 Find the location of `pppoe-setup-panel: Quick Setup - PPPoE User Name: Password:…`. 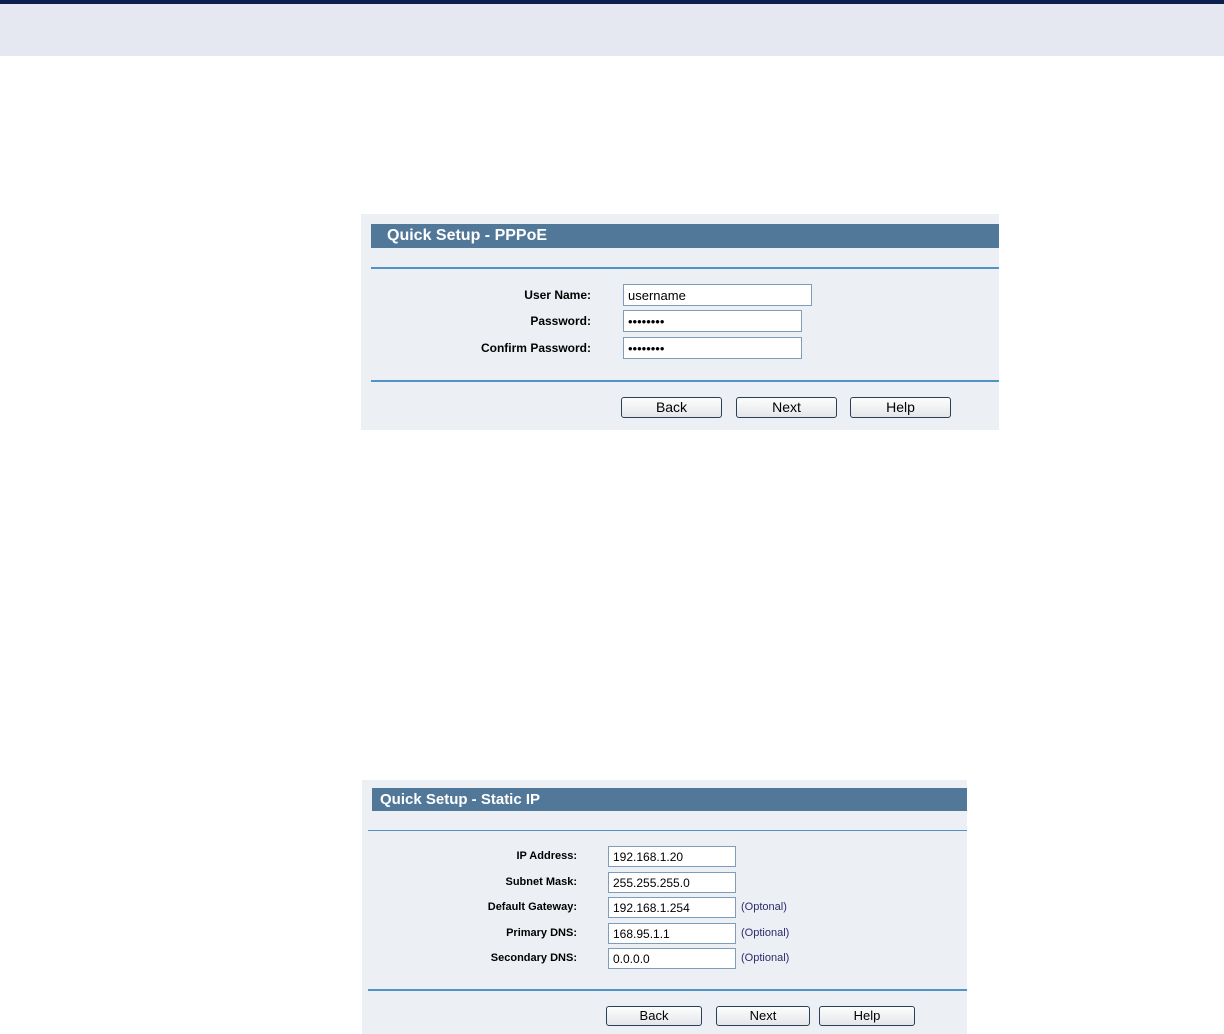

pppoe-setup-panel: Quick Setup - PPPoE User Name: Password:… is located at coordinates (680, 322).